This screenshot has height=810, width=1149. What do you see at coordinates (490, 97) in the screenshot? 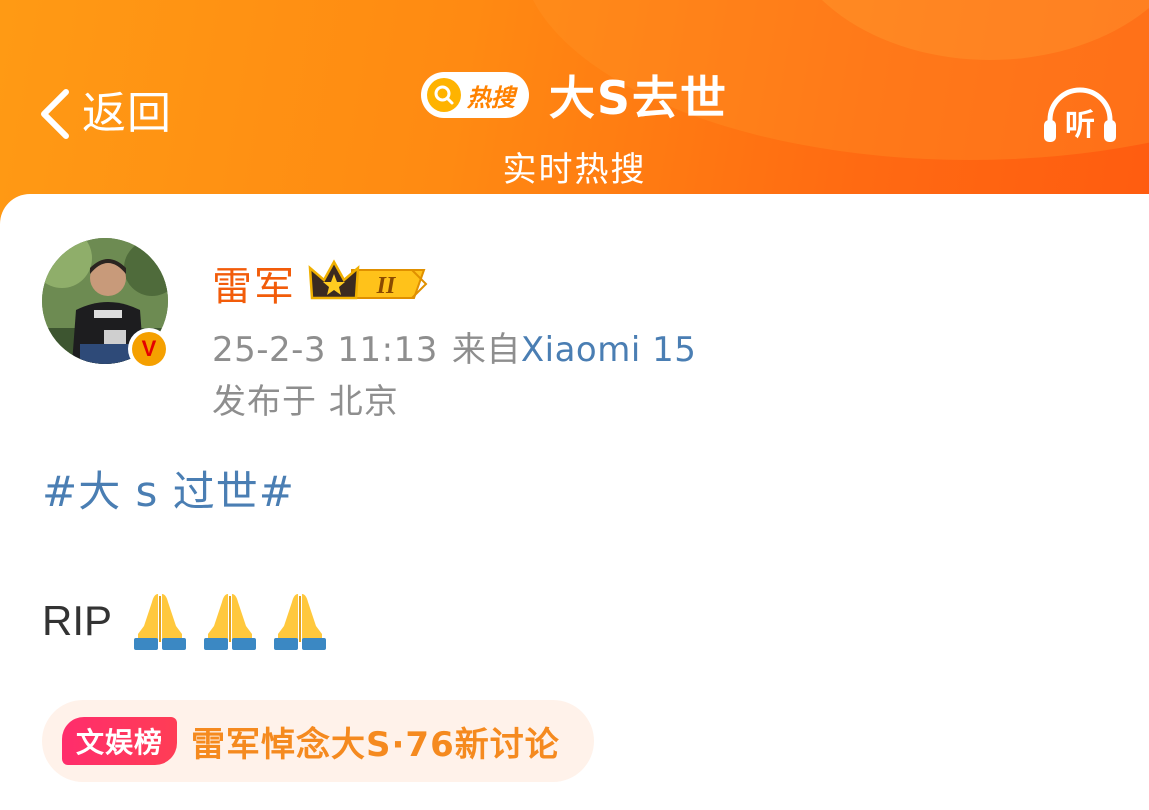
I see `hot-badge-label: 热搜` at bounding box center [490, 97].